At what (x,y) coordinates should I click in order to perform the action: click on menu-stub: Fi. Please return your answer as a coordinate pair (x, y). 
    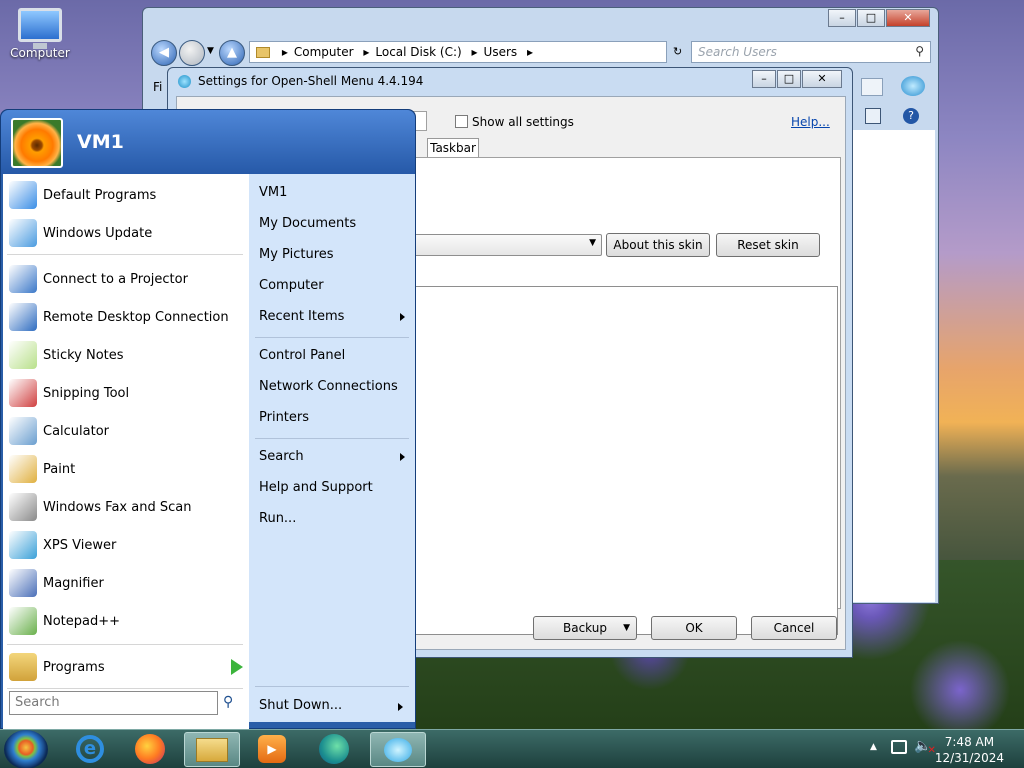
    Looking at the image, I should click on (157, 87).